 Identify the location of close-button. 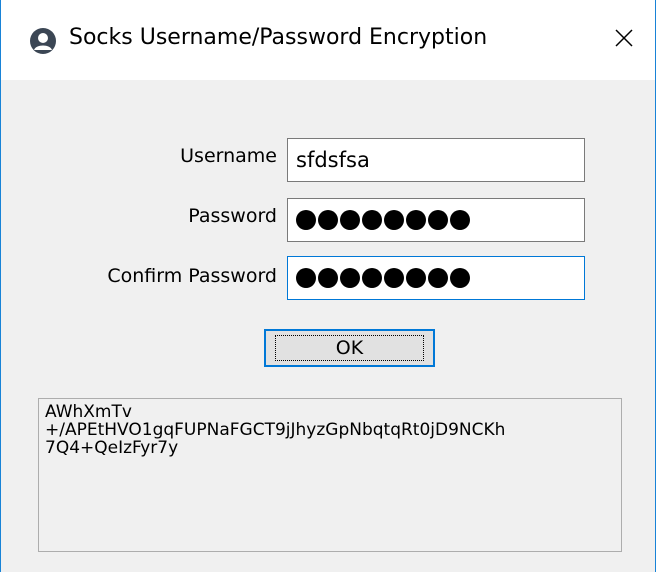
(624, 40).